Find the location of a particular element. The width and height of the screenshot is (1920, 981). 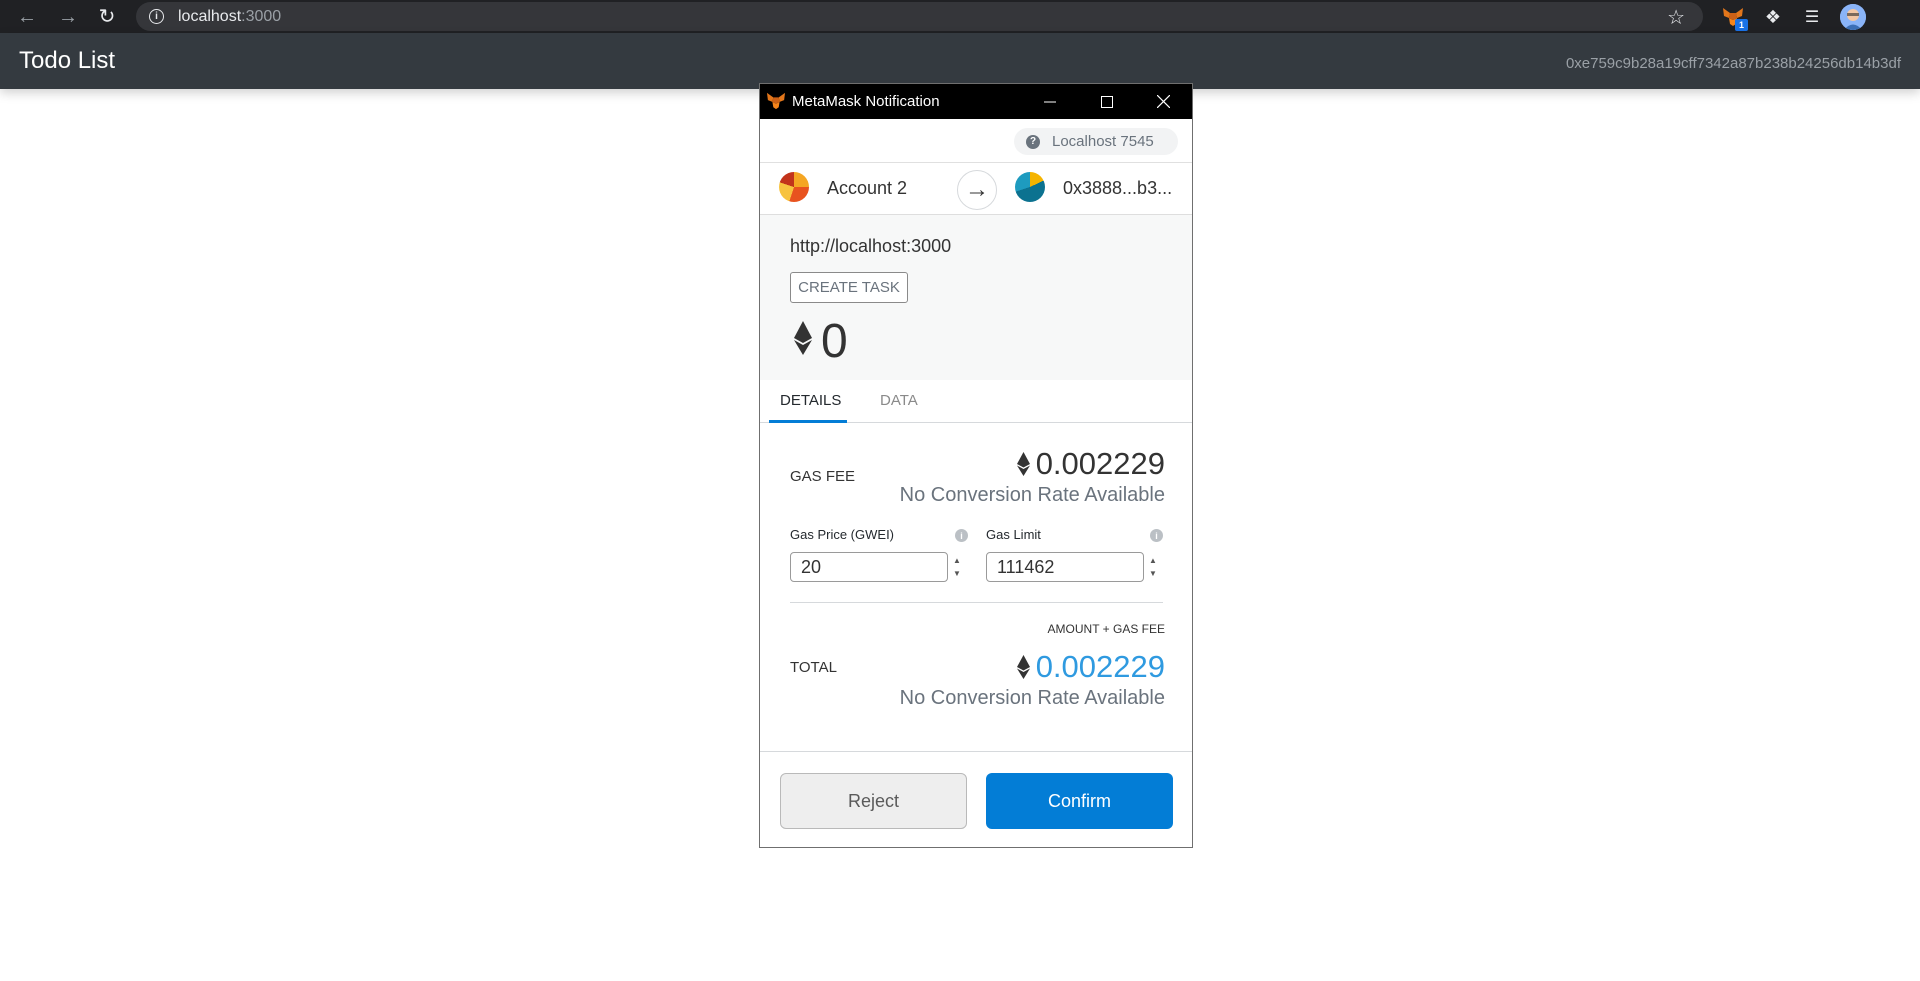

footer-divider is located at coordinates (976, 751).